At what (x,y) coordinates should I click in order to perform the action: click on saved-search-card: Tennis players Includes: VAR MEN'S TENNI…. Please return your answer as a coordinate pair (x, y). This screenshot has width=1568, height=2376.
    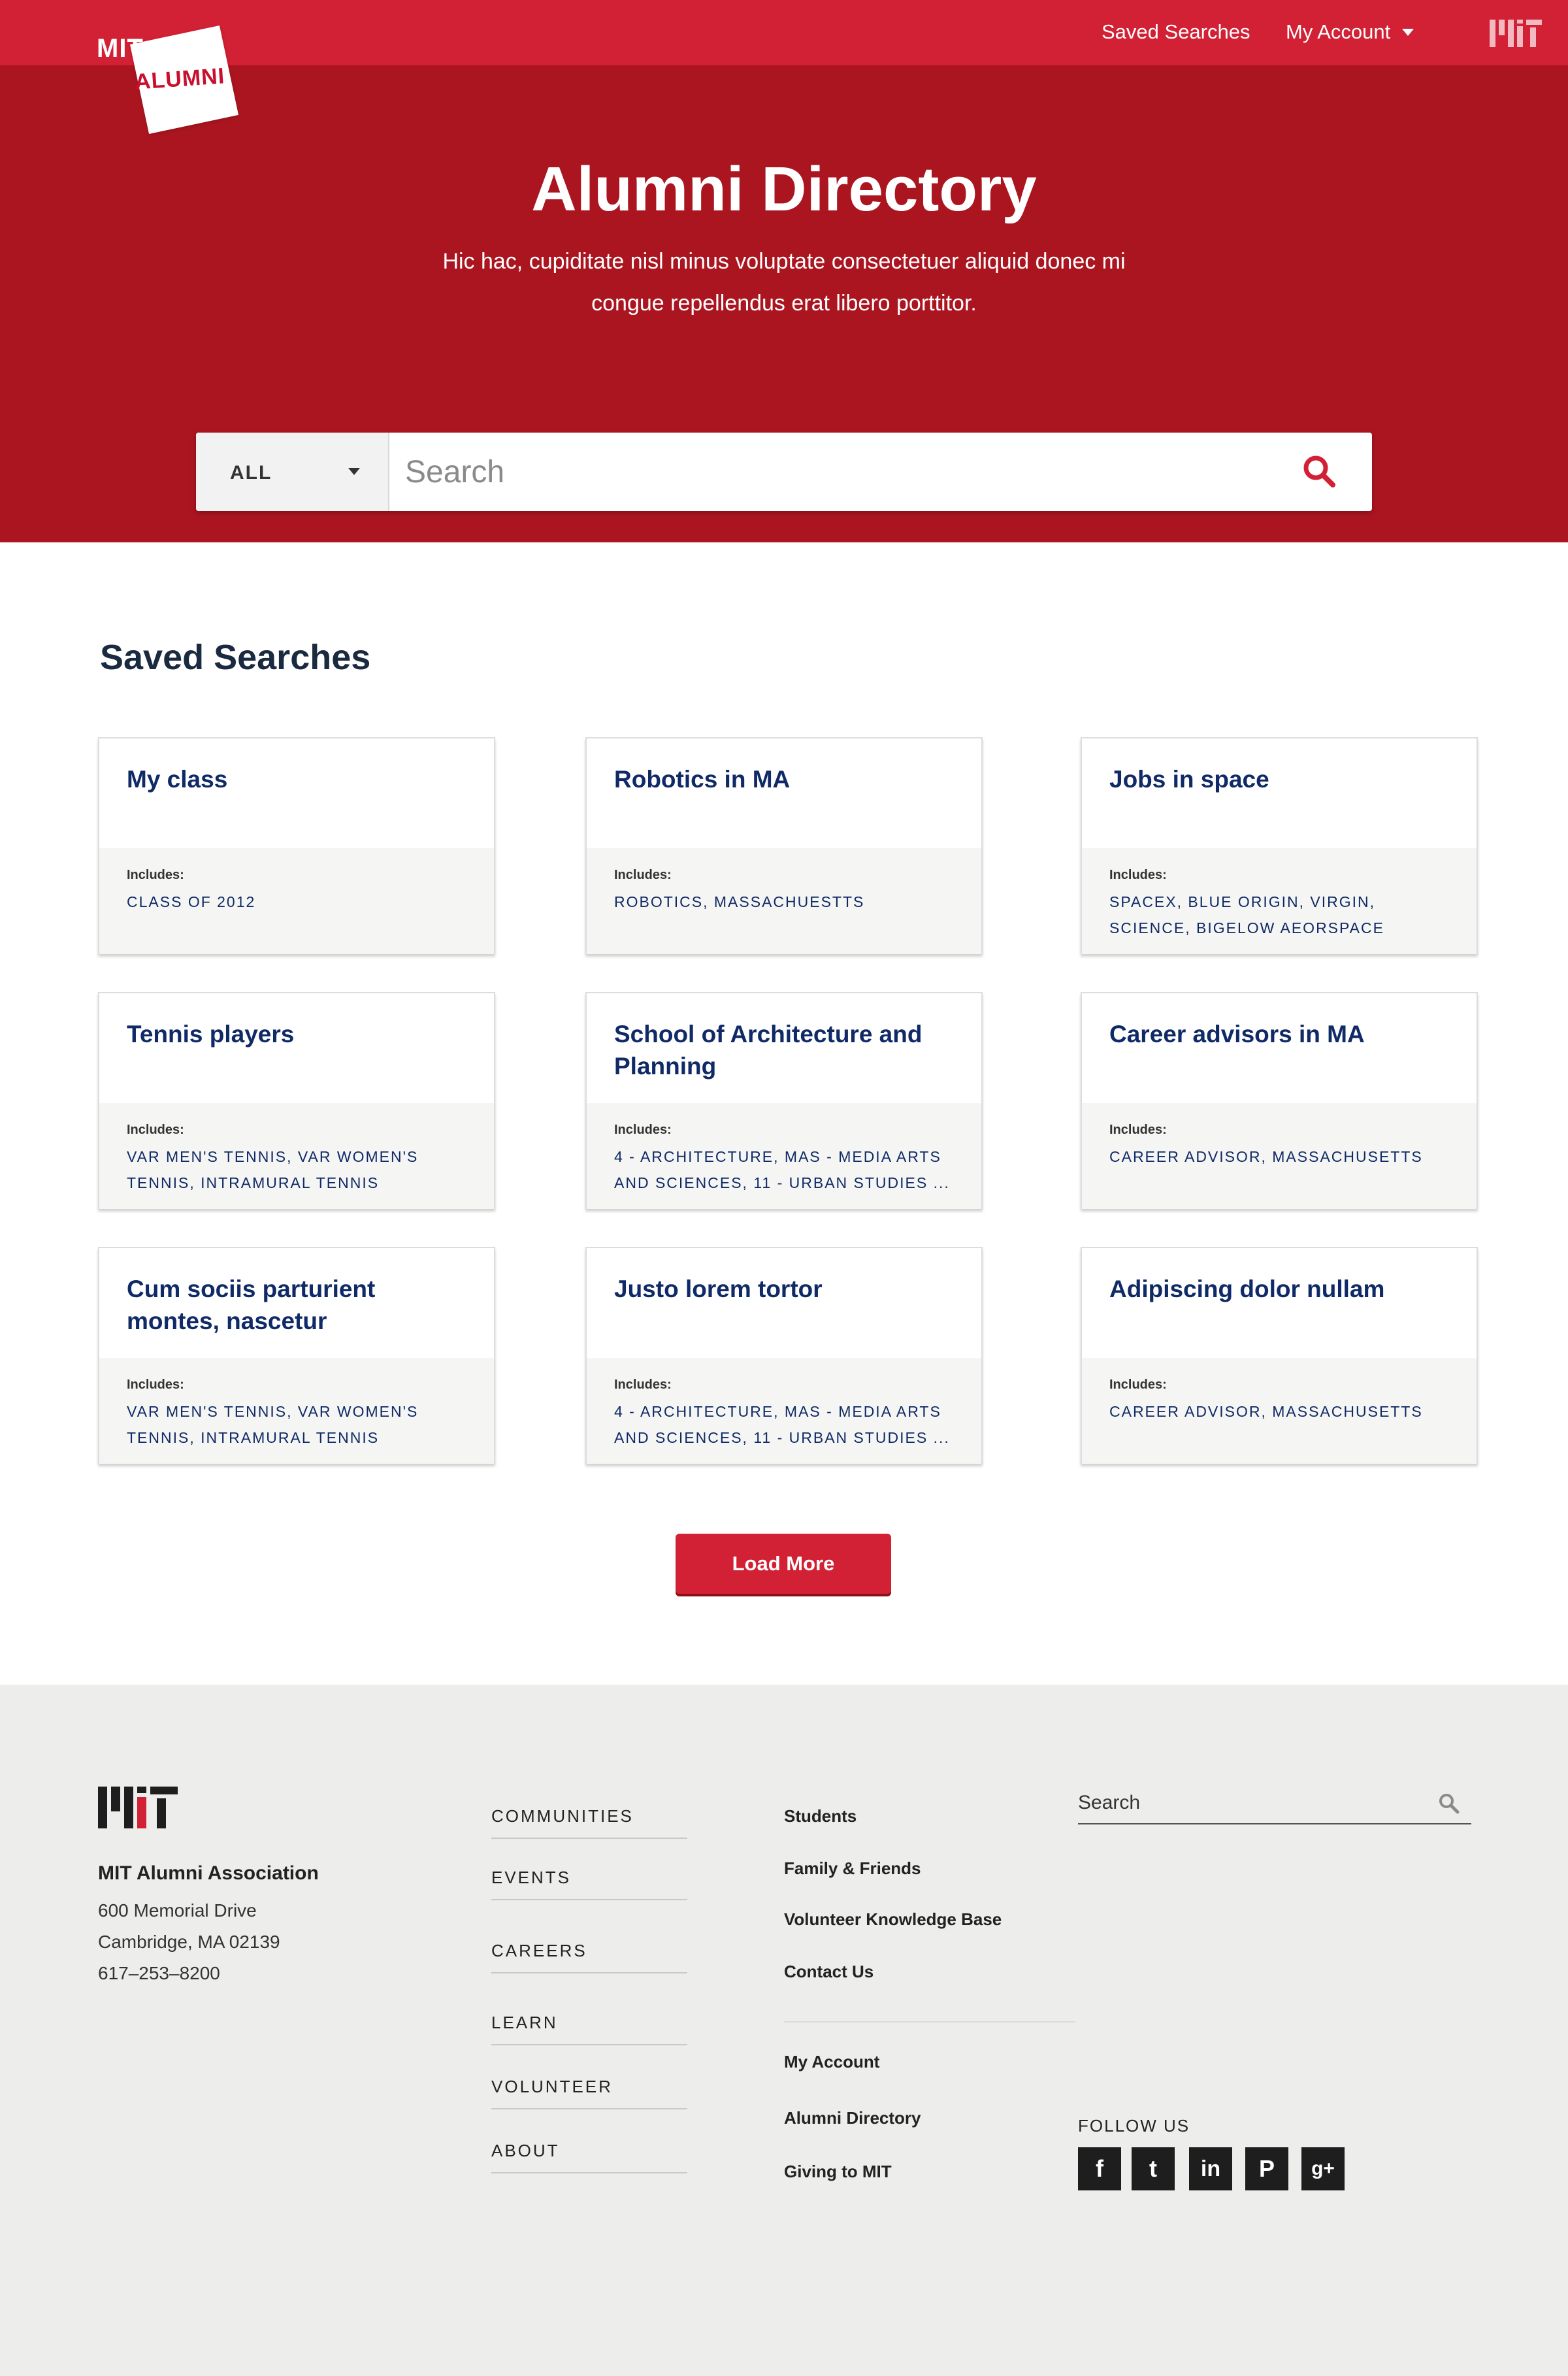
    Looking at the image, I should click on (296, 1100).